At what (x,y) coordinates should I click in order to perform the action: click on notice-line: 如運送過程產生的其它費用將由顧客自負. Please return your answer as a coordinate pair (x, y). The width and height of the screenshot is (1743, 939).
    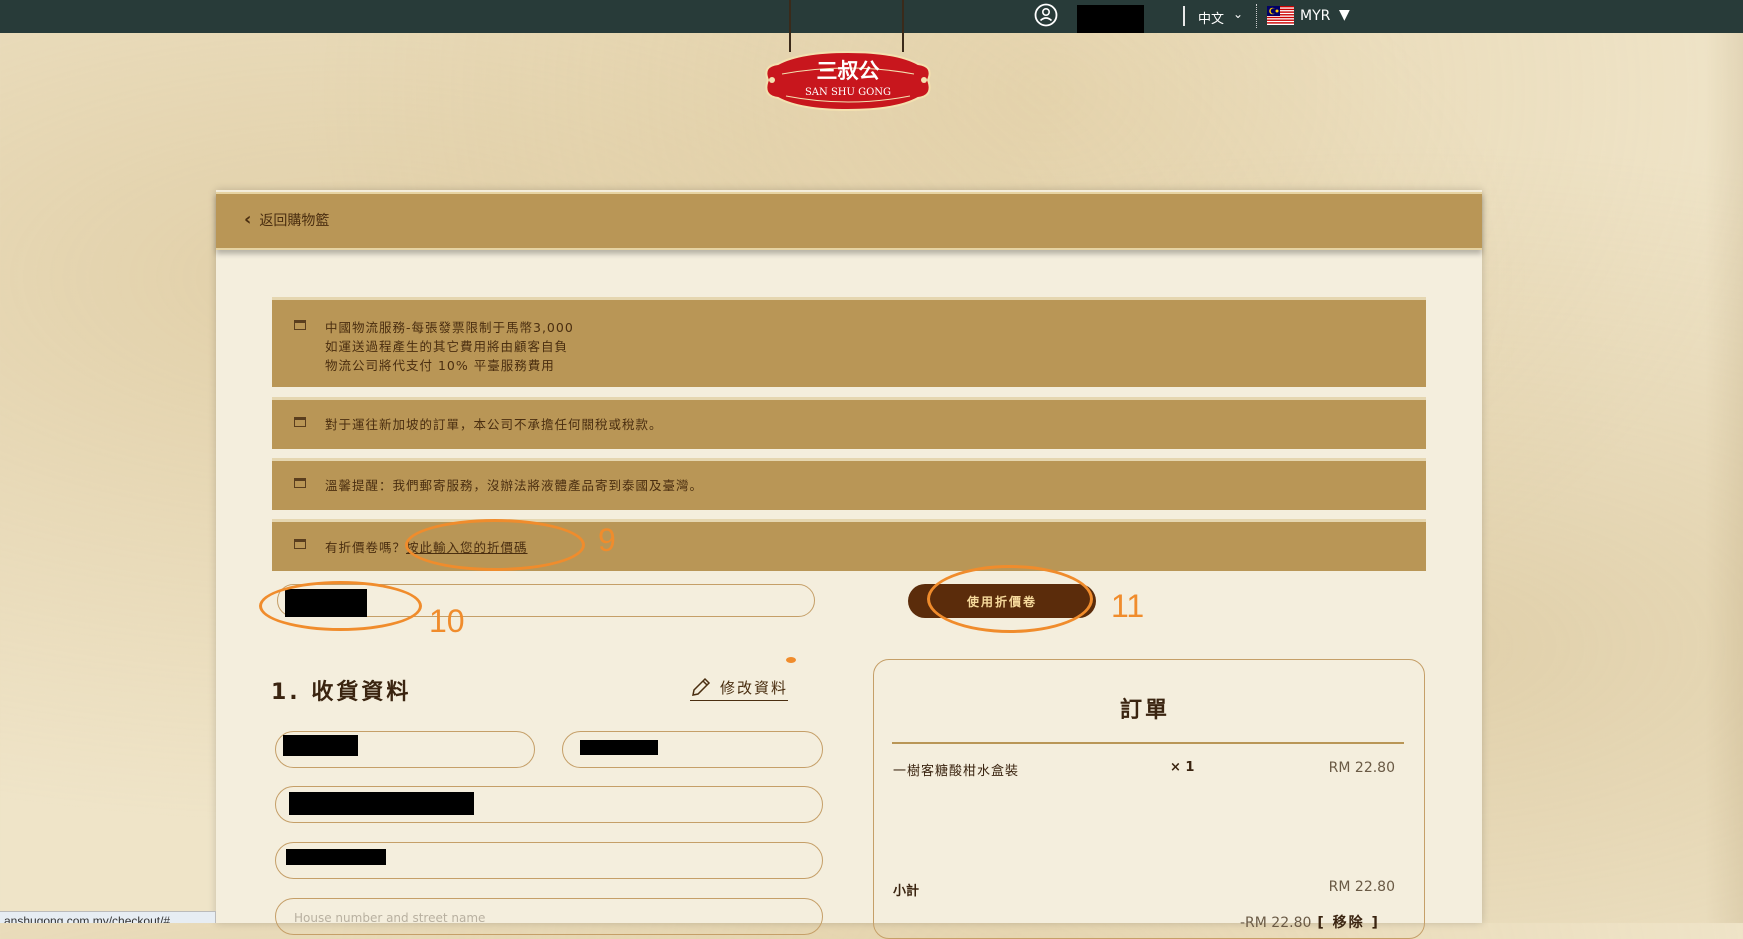
    Looking at the image, I should click on (447, 346).